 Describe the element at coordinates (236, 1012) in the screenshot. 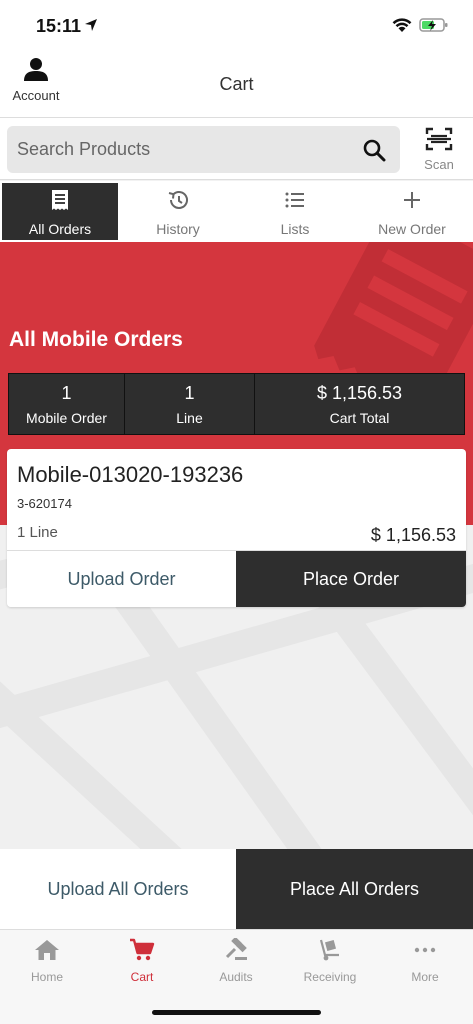

I see `home-indicator` at that location.